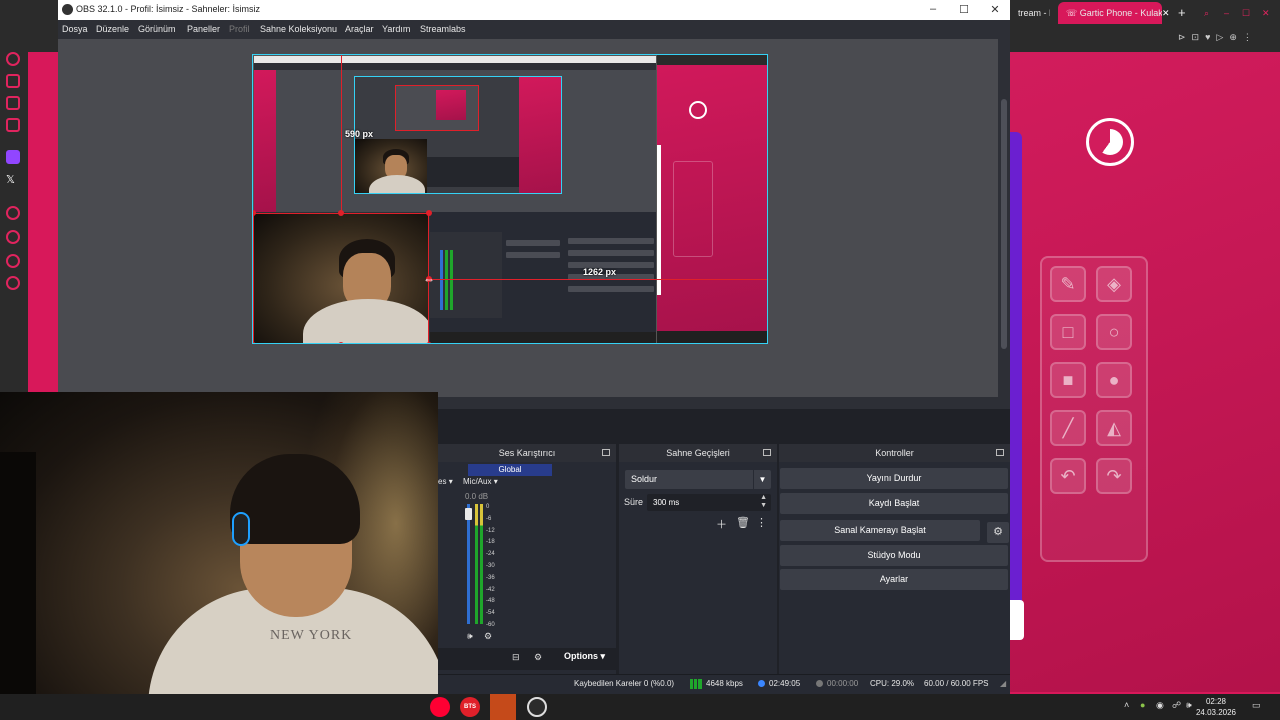 The width and height of the screenshot is (1280, 720). Describe the element at coordinates (13, 283) in the screenshot. I see `settings-icon` at that location.